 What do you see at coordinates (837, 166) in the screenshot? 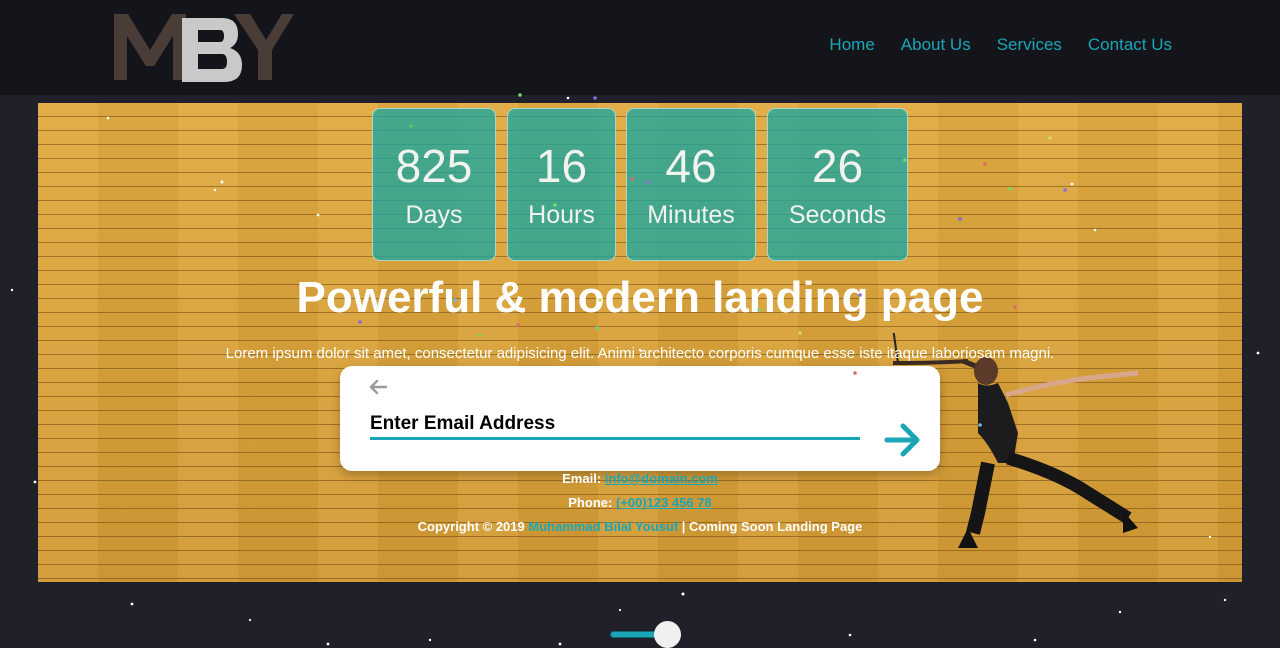
I see `countdown-seconds-value: 26` at bounding box center [837, 166].